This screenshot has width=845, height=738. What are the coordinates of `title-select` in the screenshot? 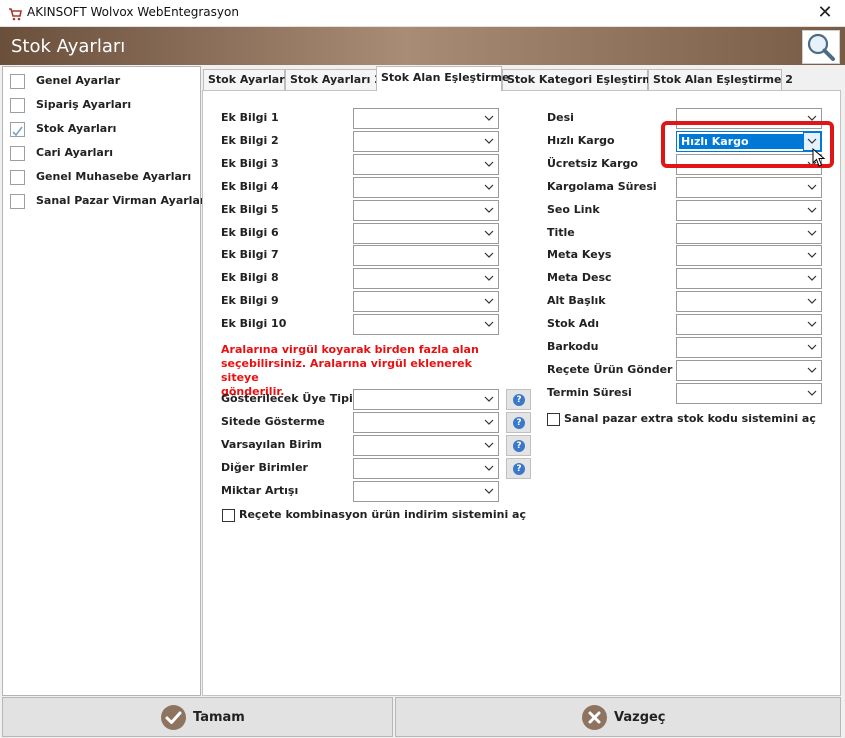 It's located at (749, 233).